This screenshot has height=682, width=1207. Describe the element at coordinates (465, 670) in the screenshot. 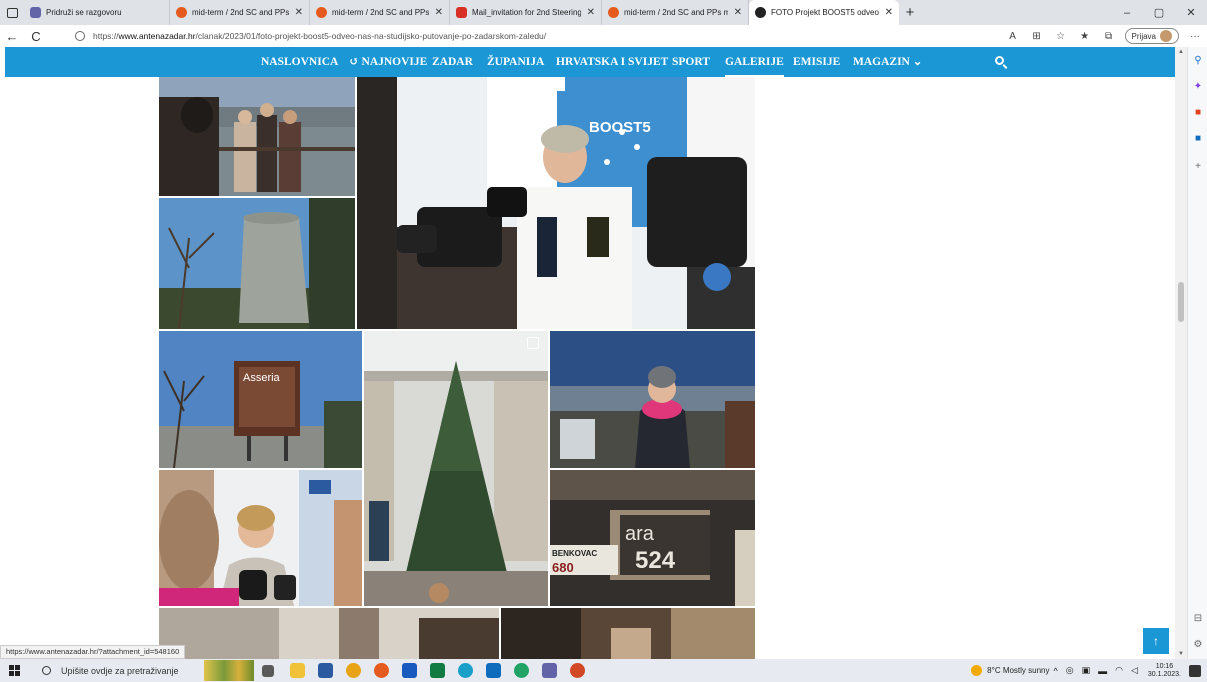

I see `edge-icon` at that location.